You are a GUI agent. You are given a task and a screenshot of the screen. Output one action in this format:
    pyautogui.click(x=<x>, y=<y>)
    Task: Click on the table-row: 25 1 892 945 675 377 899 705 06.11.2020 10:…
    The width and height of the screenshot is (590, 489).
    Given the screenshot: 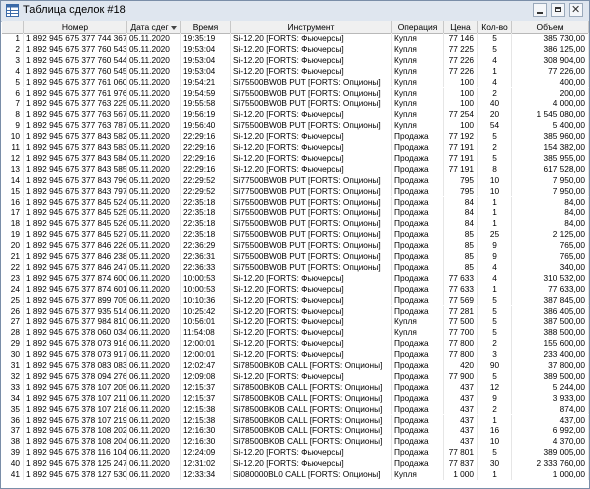 What is the action you would take?
    pyautogui.click(x=295, y=300)
    